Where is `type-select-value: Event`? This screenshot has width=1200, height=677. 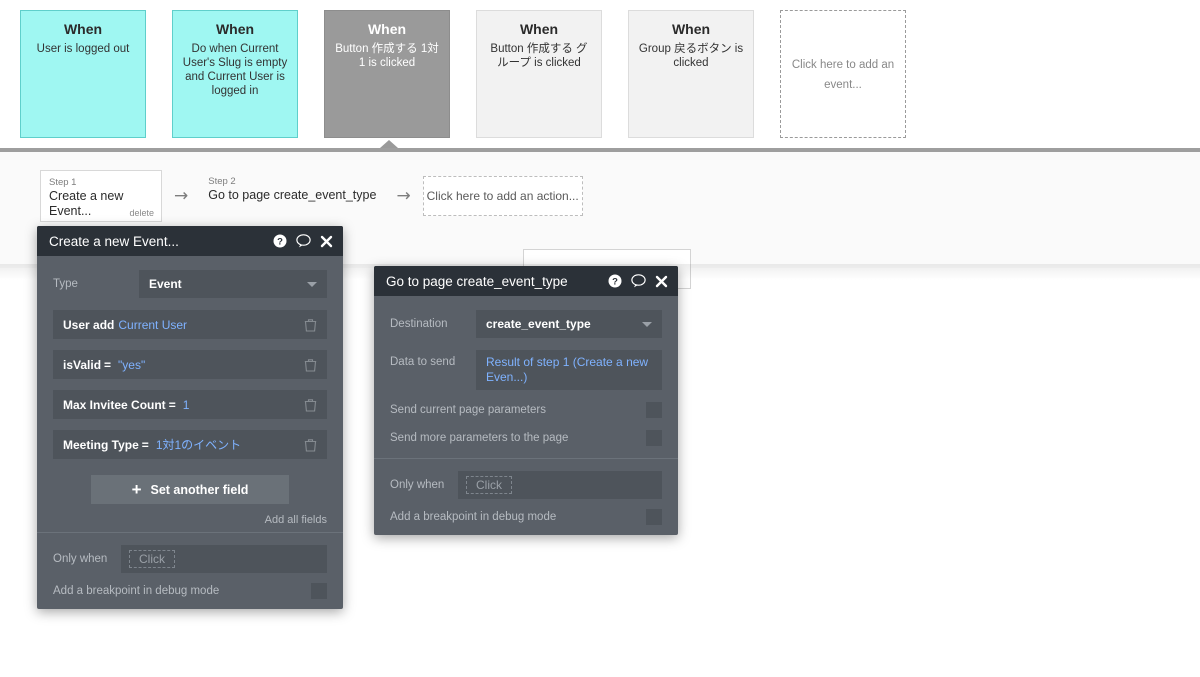 type-select-value: Event is located at coordinates (165, 284).